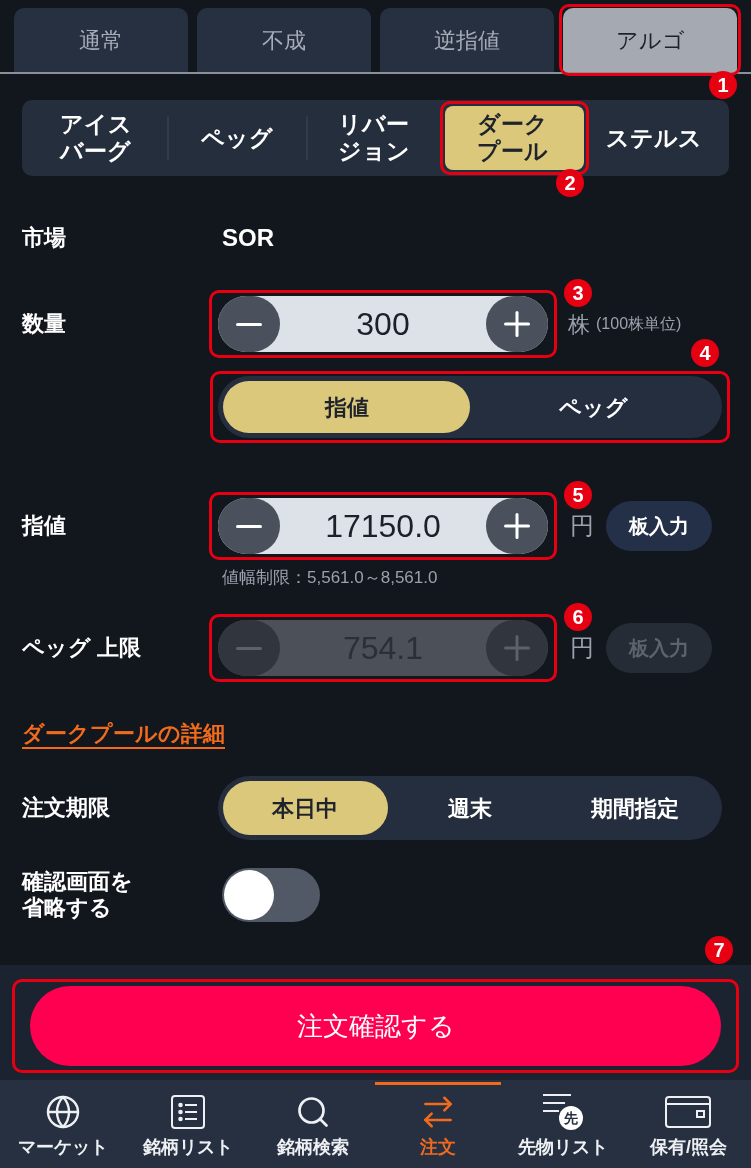 This screenshot has height=1168, width=751. I want to click on toggle-switch, so click(271, 895).